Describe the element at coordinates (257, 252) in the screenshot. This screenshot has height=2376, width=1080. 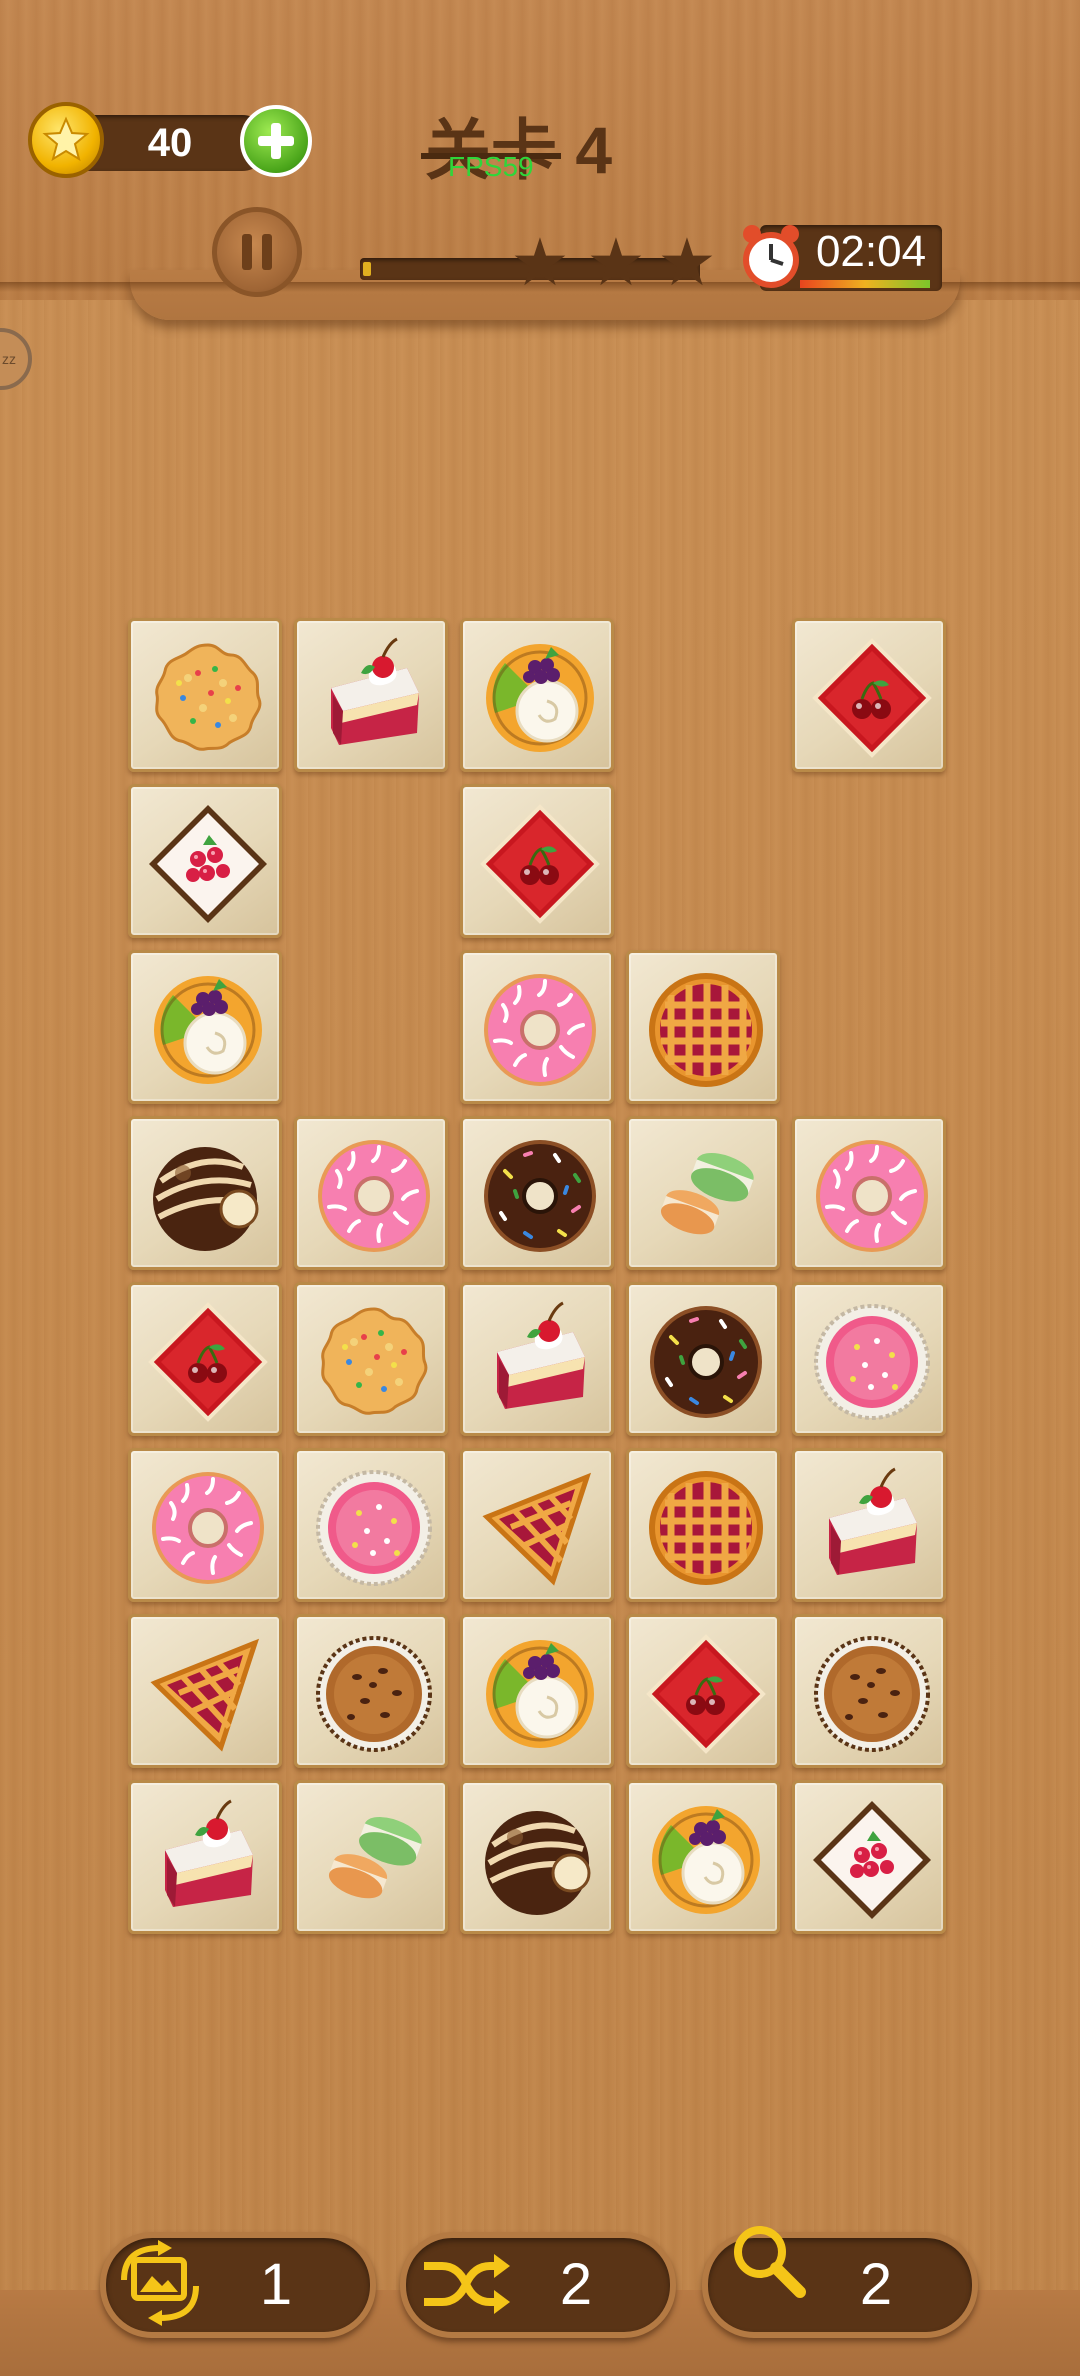
I see `pause-button` at that location.